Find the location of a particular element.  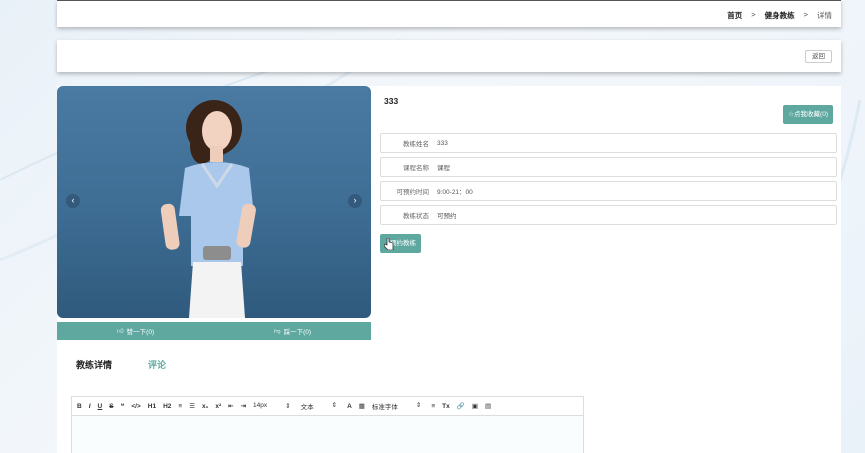

quote-button: ❝ is located at coordinates (123, 406).